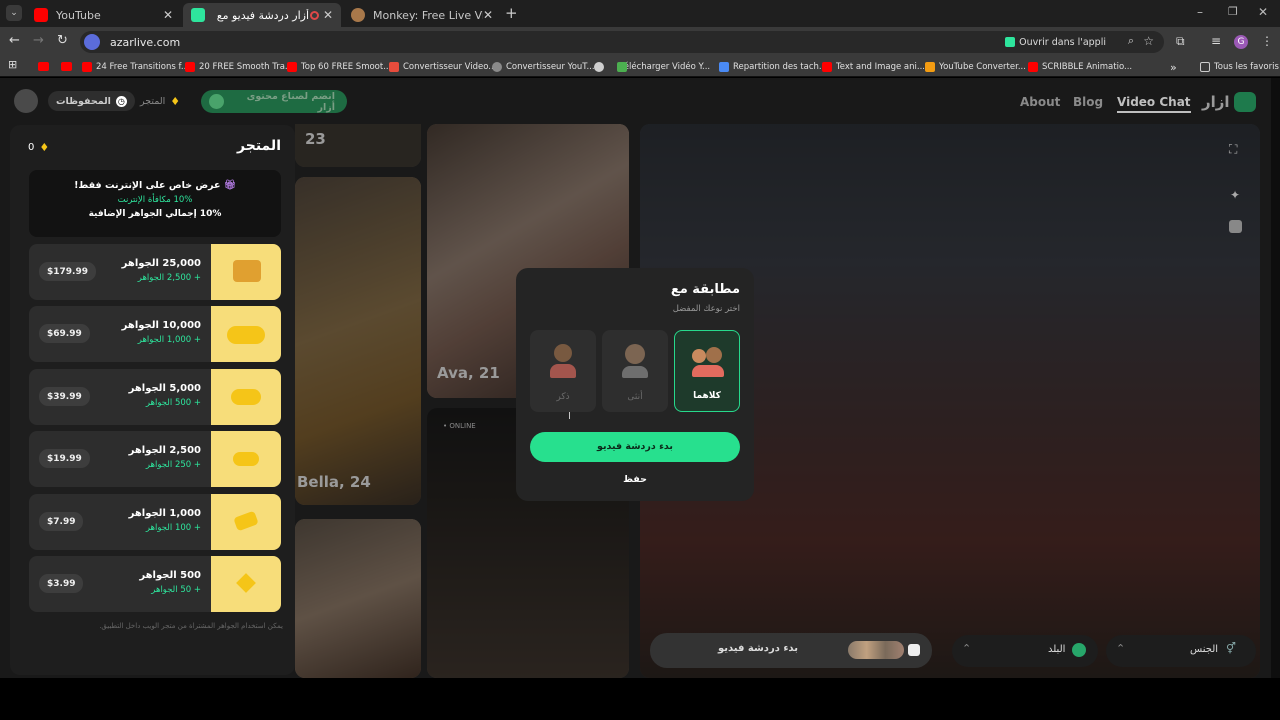 The image size is (1280, 720). I want to click on option-female: أنثى, so click(635, 371).